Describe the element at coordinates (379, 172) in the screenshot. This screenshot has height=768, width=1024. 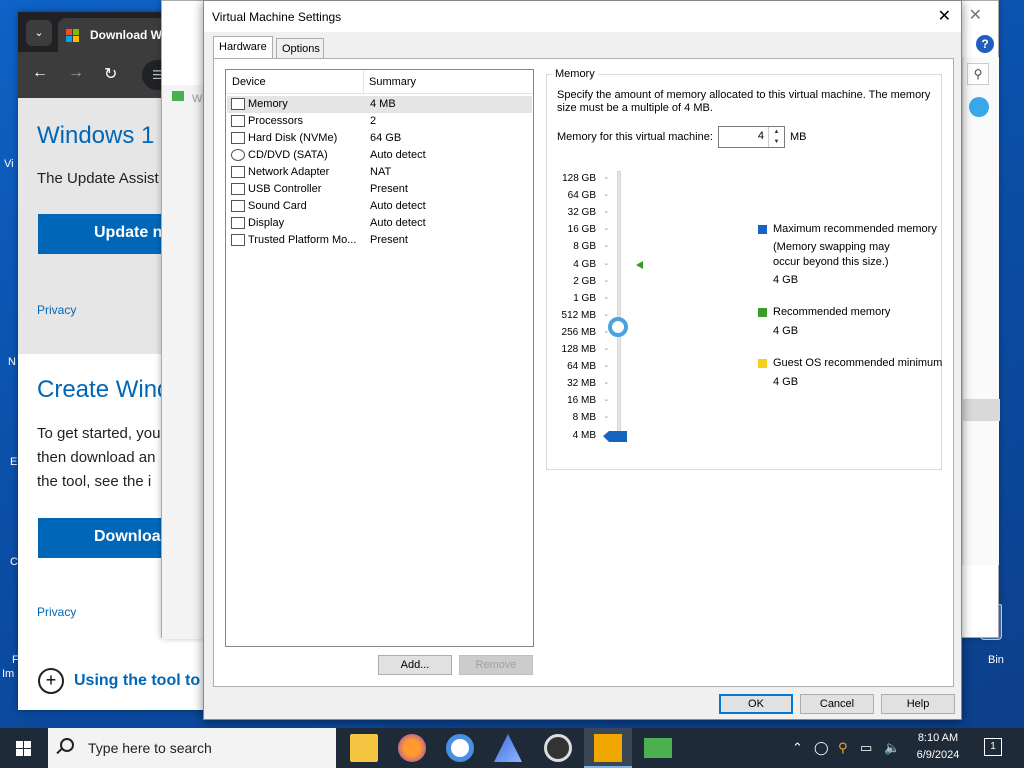
I see `device-row-network-adapter: Network Adapter NAT` at that location.